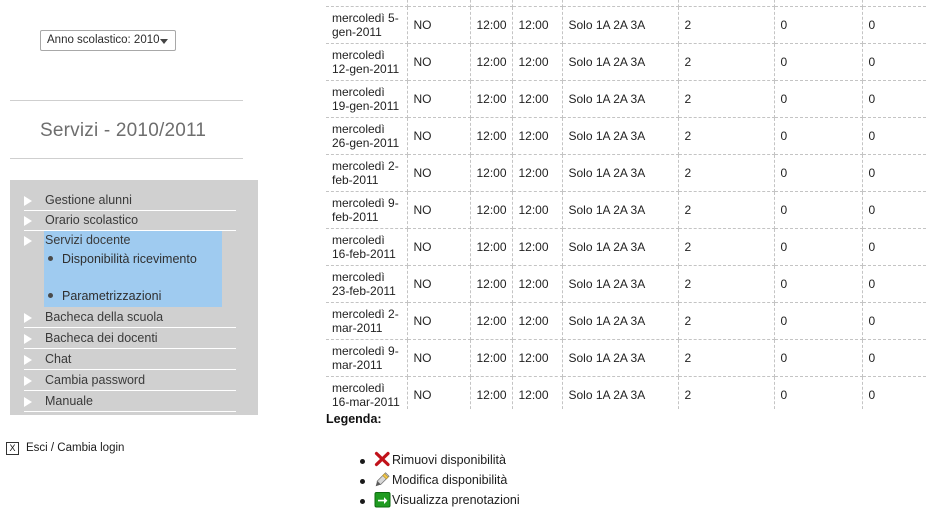 This screenshot has height=512, width=926. What do you see at coordinates (101, 338) in the screenshot?
I see `sidebar-item-label: Bacheca dei docenti` at bounding box center [101, 338].